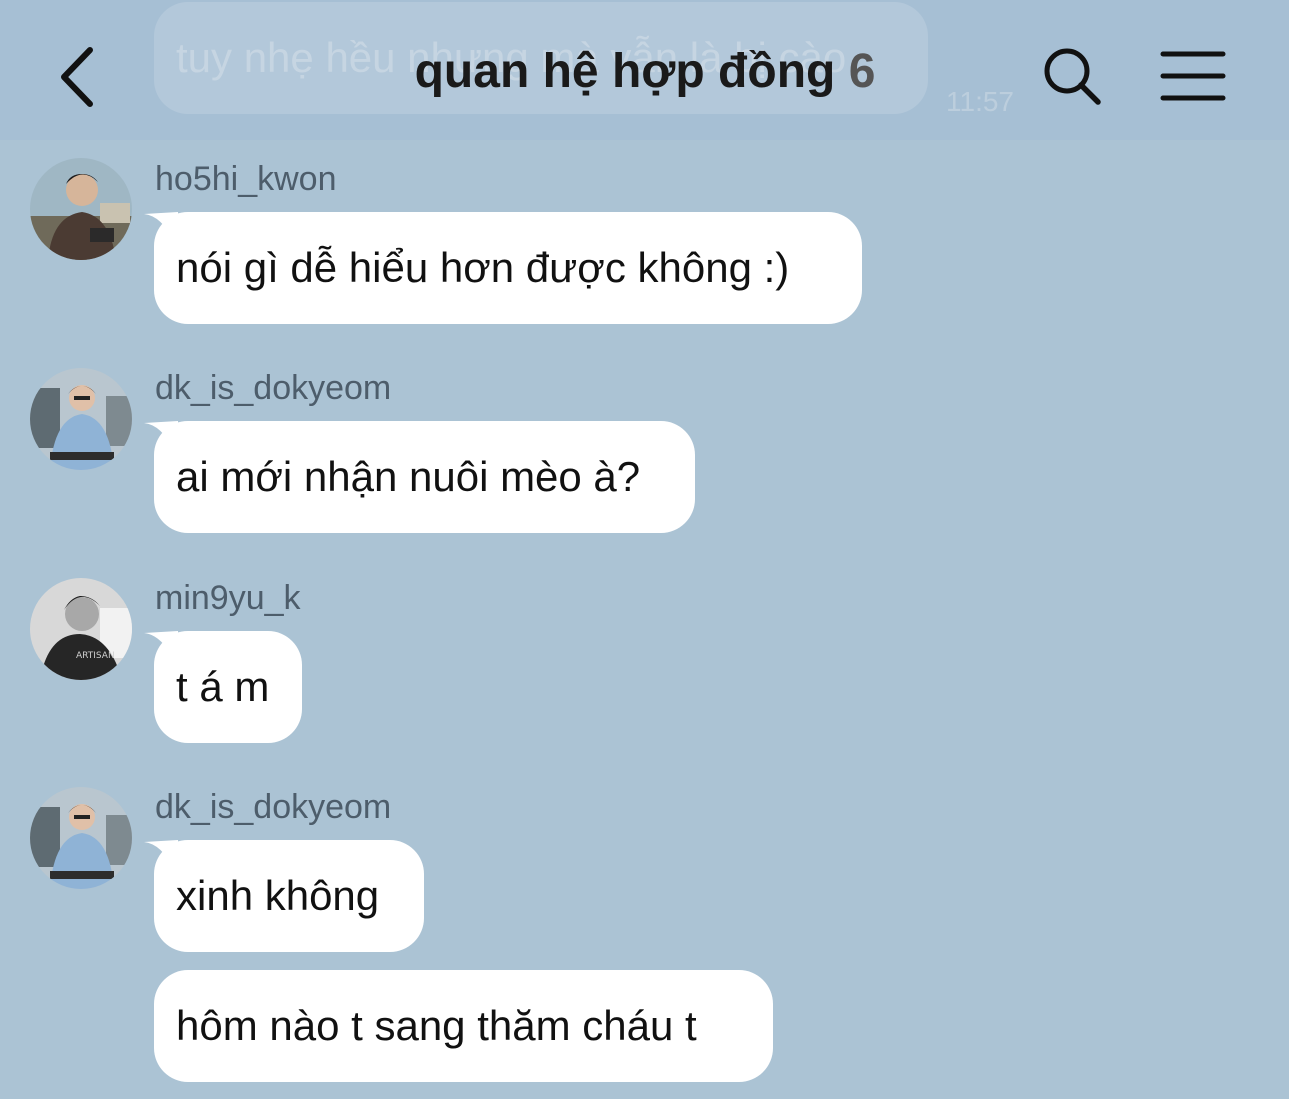 This screenshot has width=1289, height=1099. I want to click on avatar-min9yu-k: ARTISAN, so click(81, 629).